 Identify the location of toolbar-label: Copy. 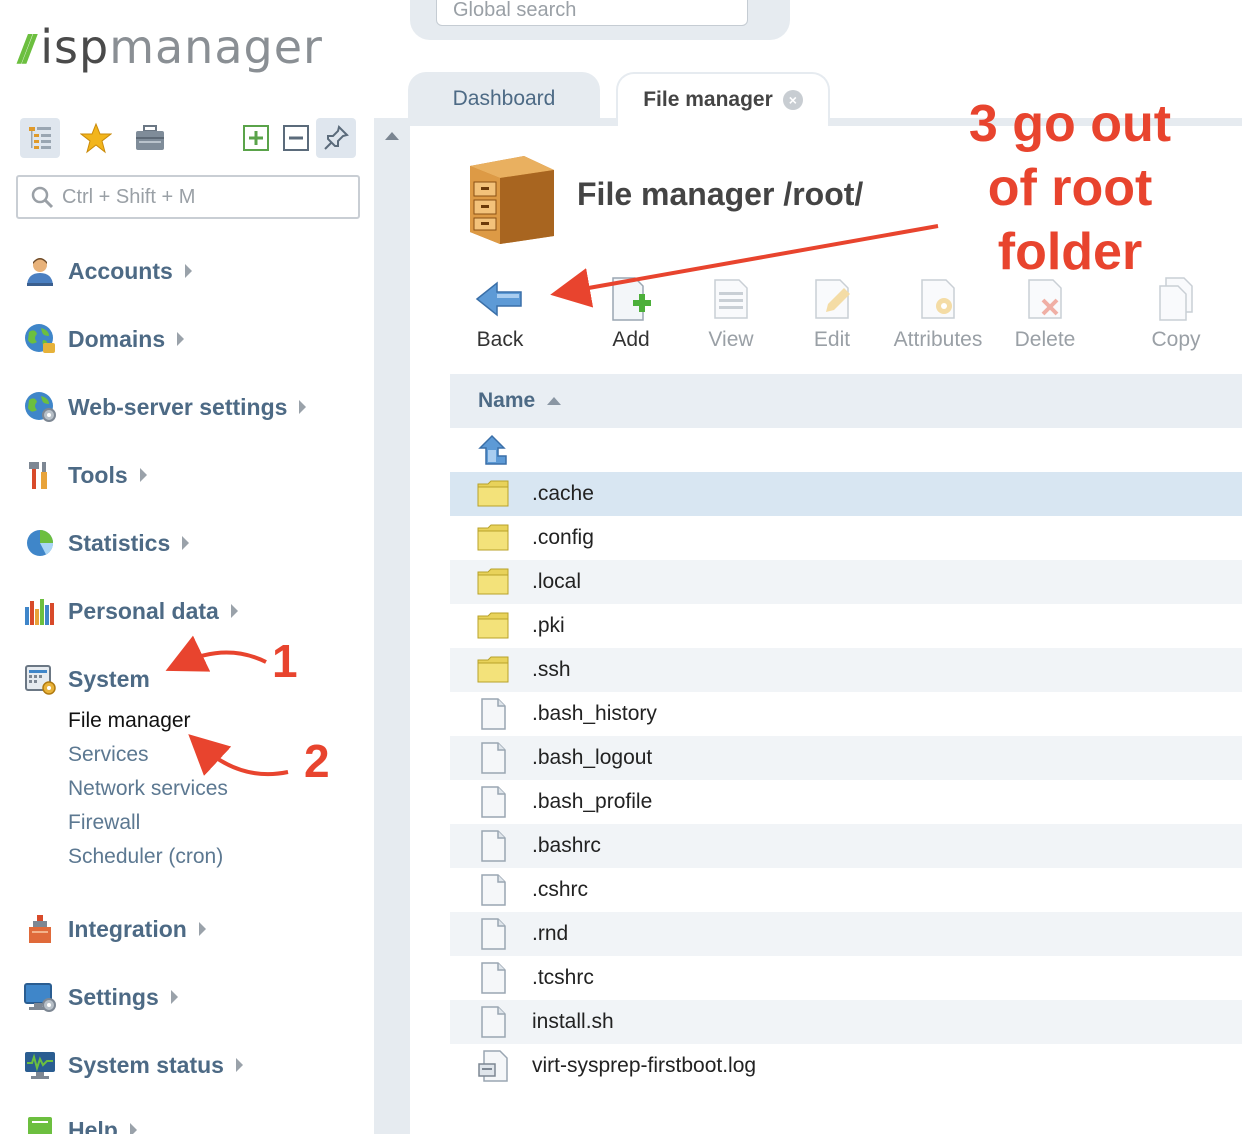
(1176, 339).